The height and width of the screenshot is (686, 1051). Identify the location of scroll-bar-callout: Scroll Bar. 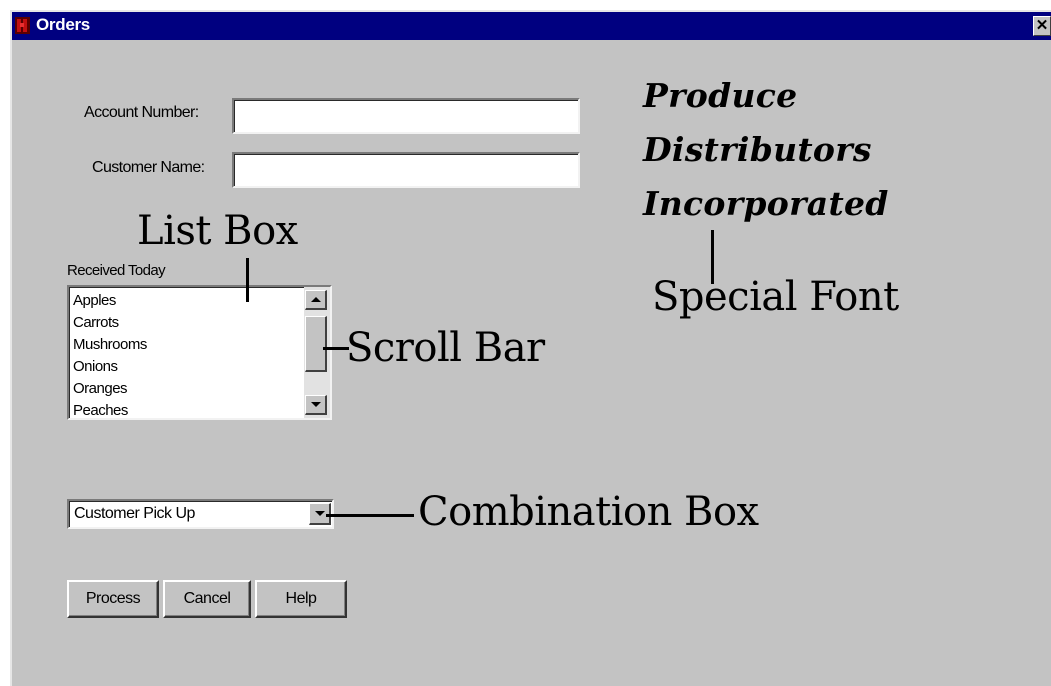
(445, 348).